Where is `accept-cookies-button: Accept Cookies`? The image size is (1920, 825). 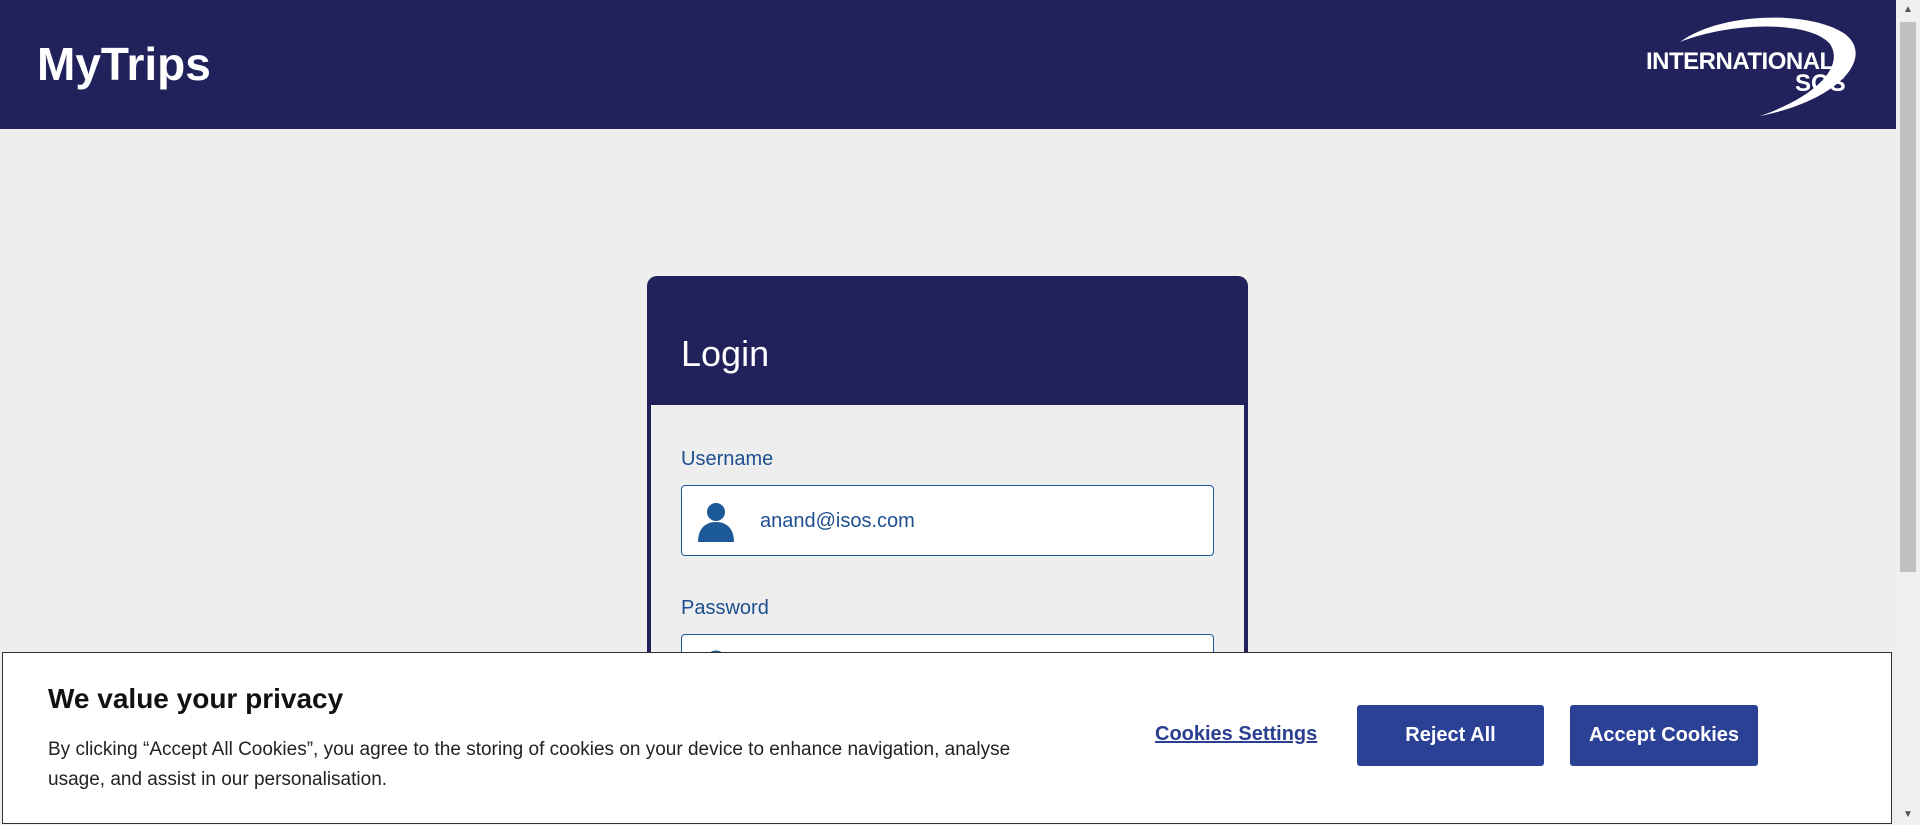
accept-cookies-button: Accept Cookies is located at coordinates (1664, 735).